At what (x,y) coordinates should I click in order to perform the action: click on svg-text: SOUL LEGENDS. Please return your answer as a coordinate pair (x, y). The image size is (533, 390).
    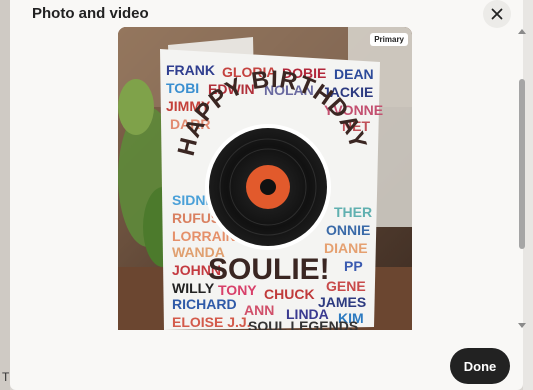
    Looking at the image, I should click on (303, 324).